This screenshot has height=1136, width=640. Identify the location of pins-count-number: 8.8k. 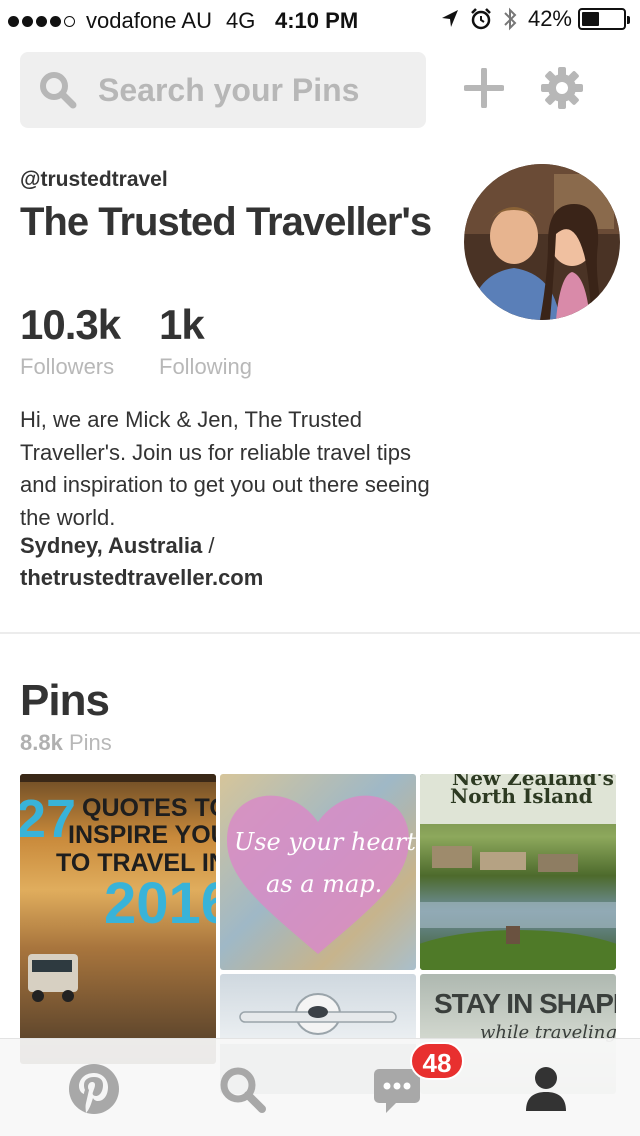
(41, 742).